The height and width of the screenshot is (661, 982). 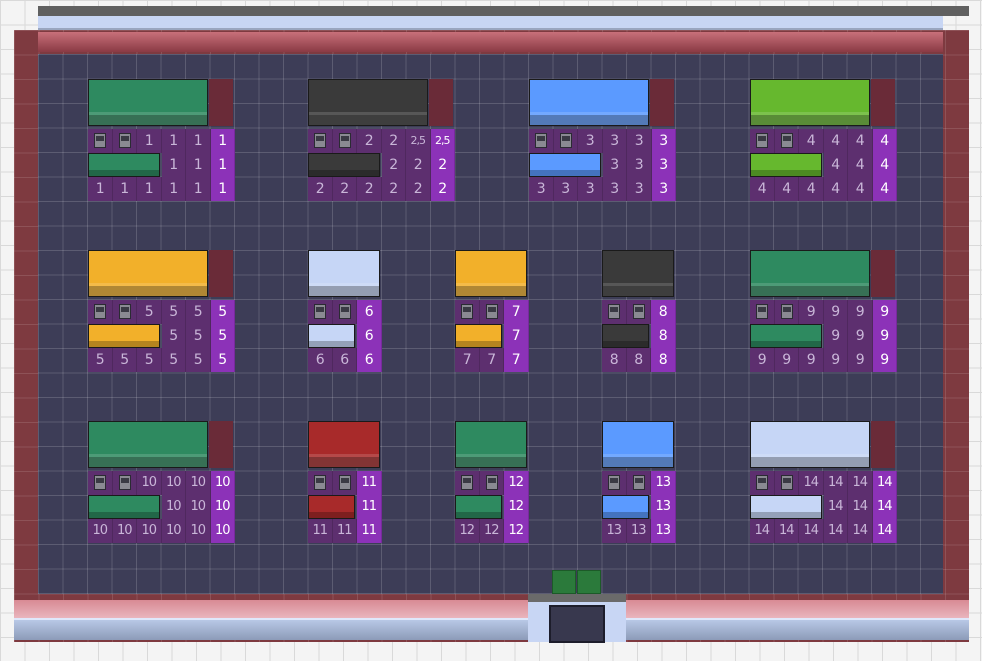 I want to click on tile-label: 8, so click(x=638, y=360).